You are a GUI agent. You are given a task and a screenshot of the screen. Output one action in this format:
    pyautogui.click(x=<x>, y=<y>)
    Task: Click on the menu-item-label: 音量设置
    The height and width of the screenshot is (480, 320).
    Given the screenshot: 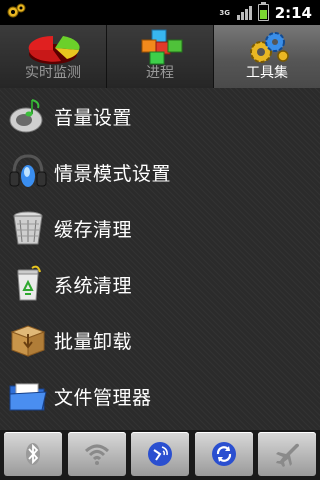 What is the action you would take?
    pyautogui.click(x=93, y=117)
    